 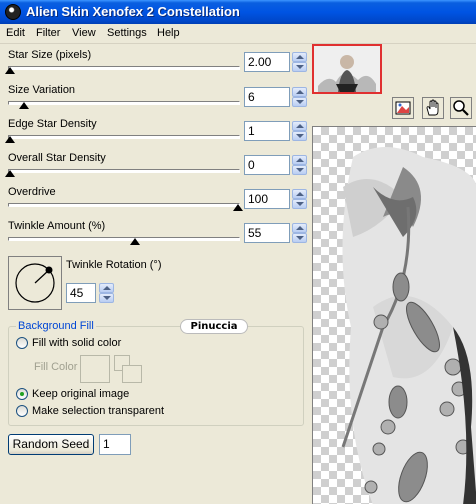 What do you see at coordinates (13, 12) in the screenshot?
I see `app-icon` at bounding box center [13, 12].